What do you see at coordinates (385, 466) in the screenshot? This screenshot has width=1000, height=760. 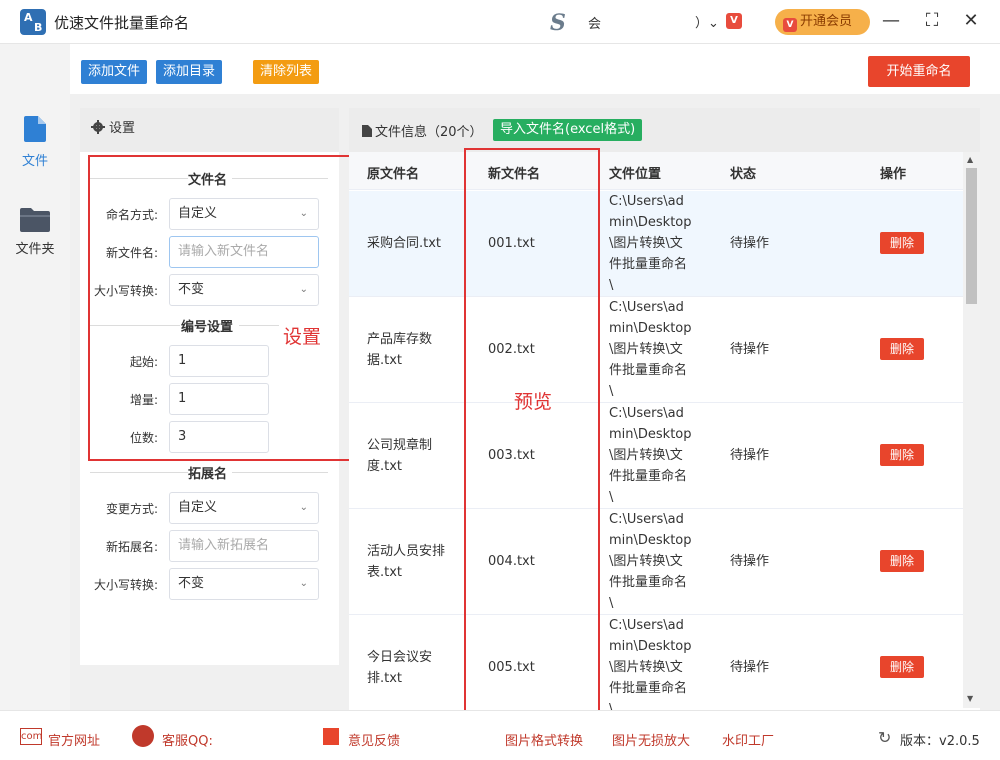 I see `original-name-line: 度.txt` at bounding box center [385, 466].